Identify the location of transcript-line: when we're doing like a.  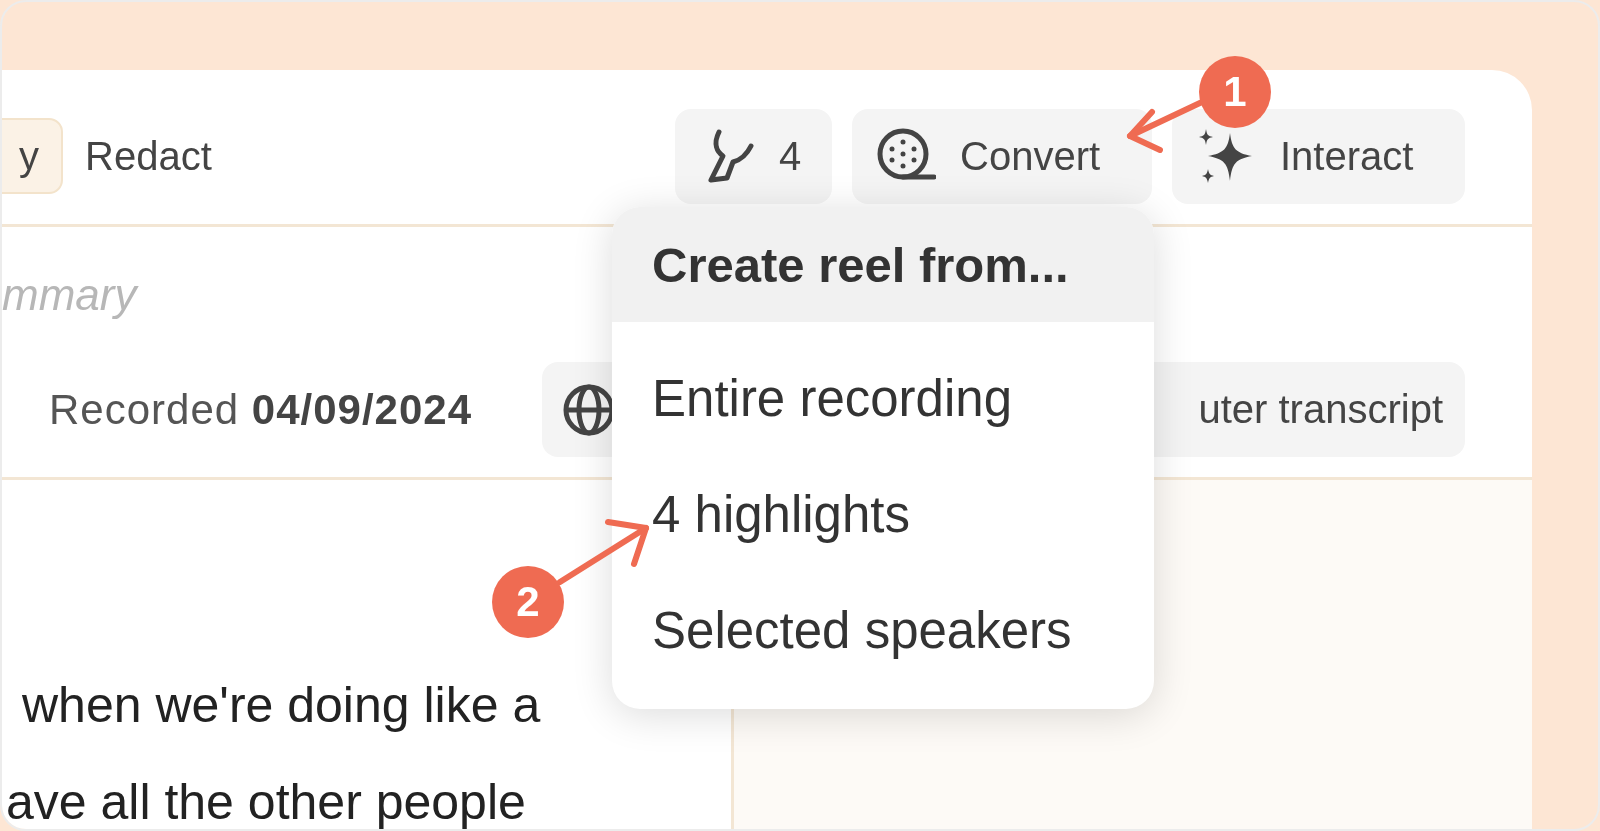
(281, 705).